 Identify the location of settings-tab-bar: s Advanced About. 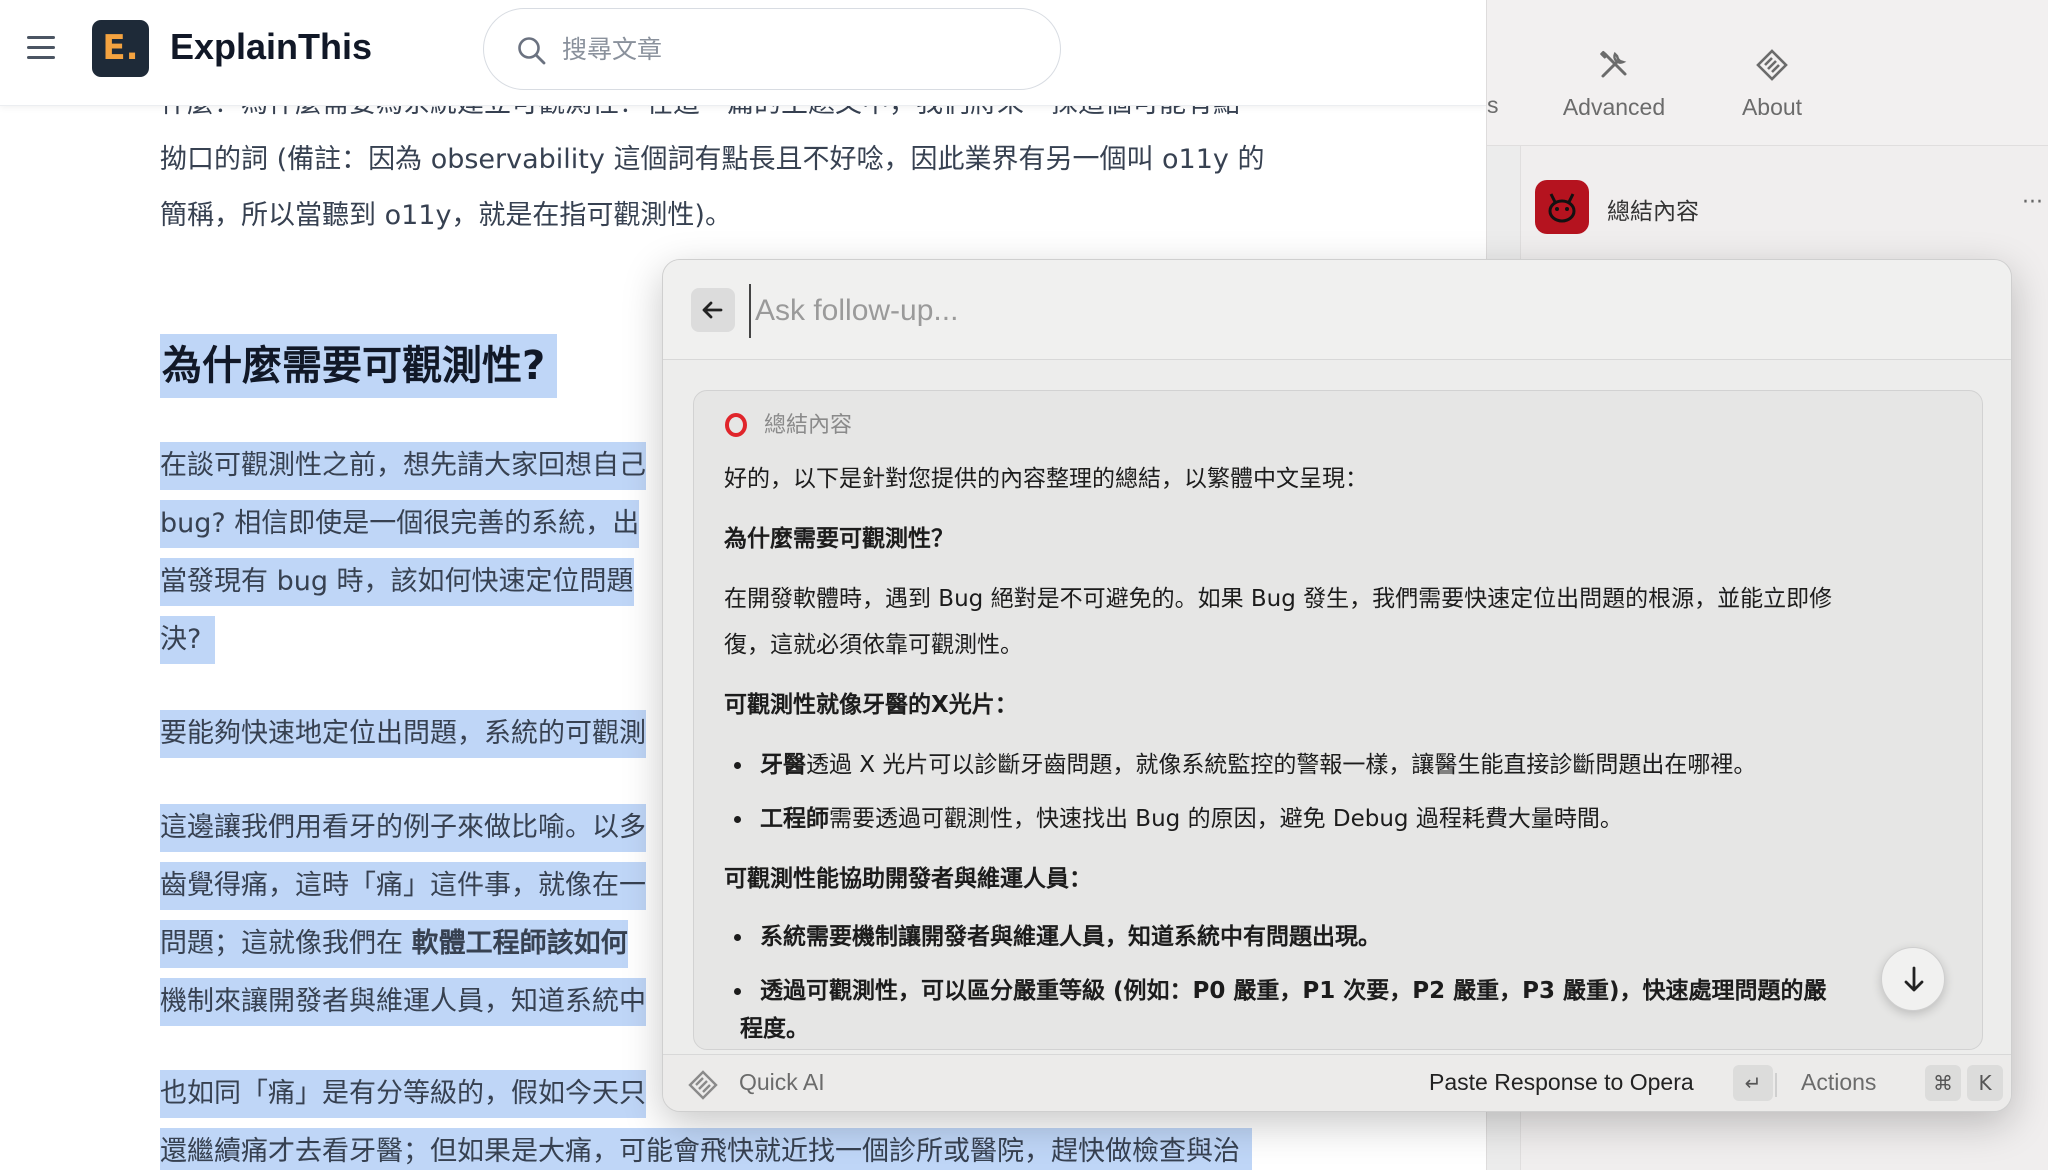
(1767, 73).